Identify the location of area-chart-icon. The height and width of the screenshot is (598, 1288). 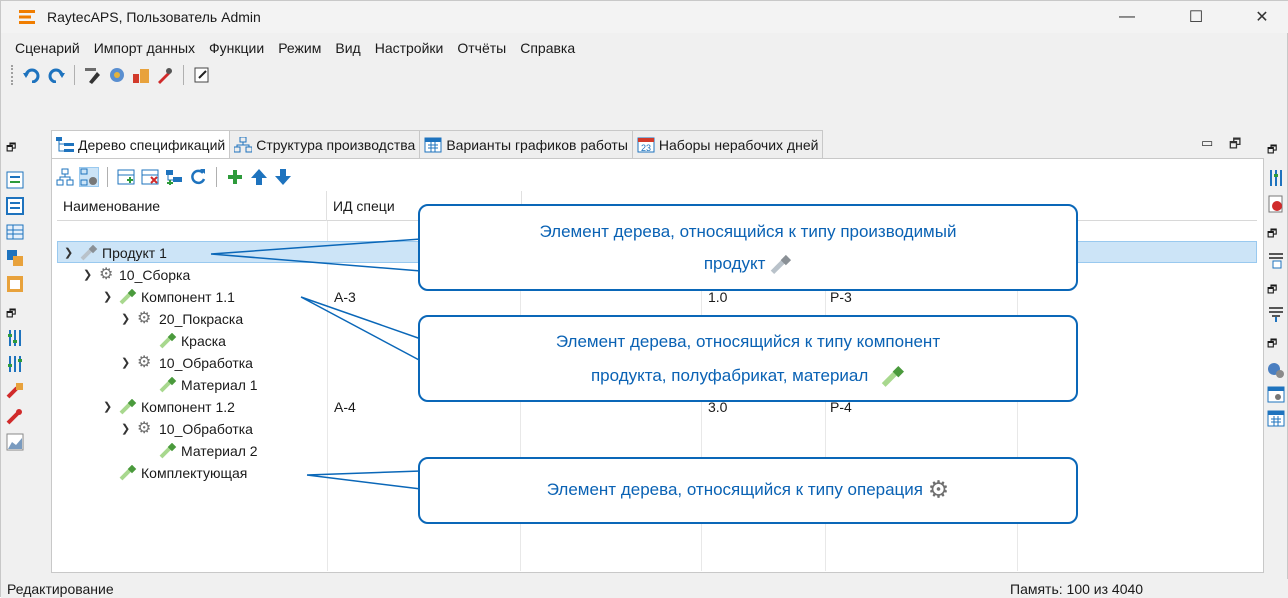
(15, 442).